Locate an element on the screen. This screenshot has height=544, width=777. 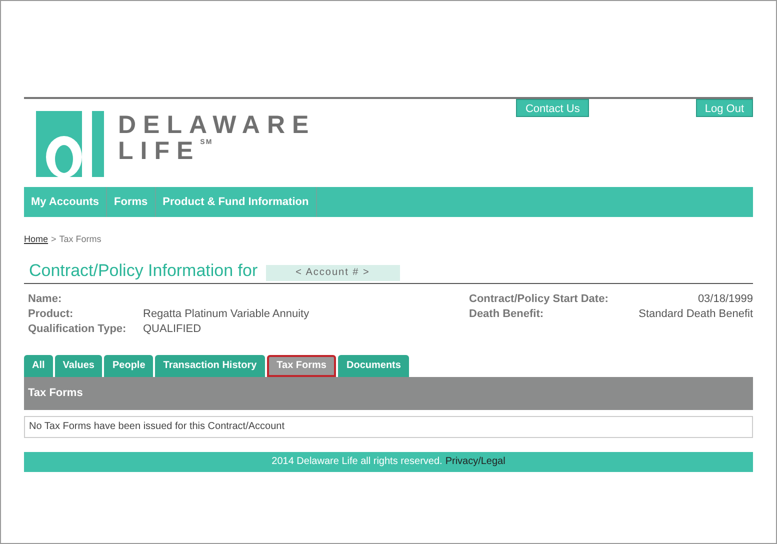
breadcrumb-current: Tax Forms is located at coordinates (80, 239).